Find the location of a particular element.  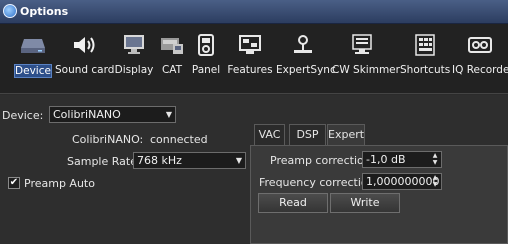

toolbar-label-display: Display is located at coordinates (134, 70).